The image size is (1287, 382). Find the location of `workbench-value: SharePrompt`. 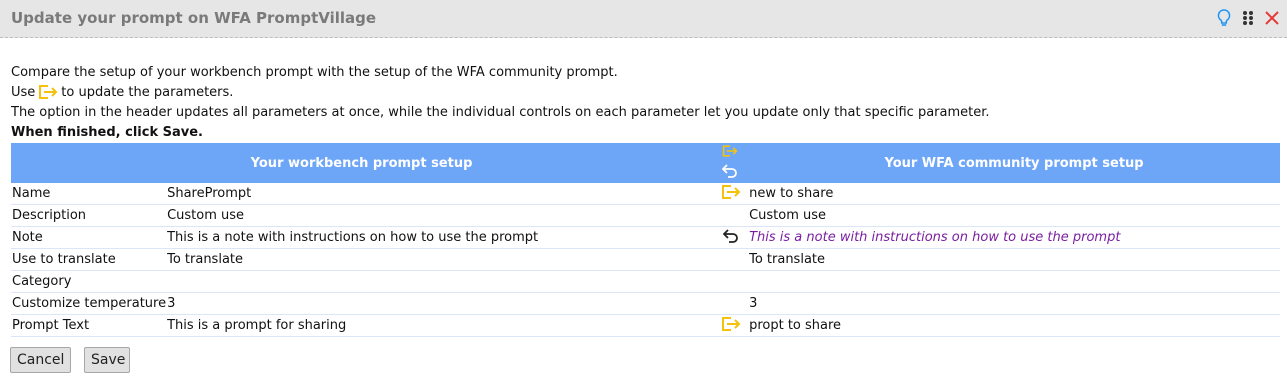

workbench-value: SharePrompt is located at coordinates (439, 194).